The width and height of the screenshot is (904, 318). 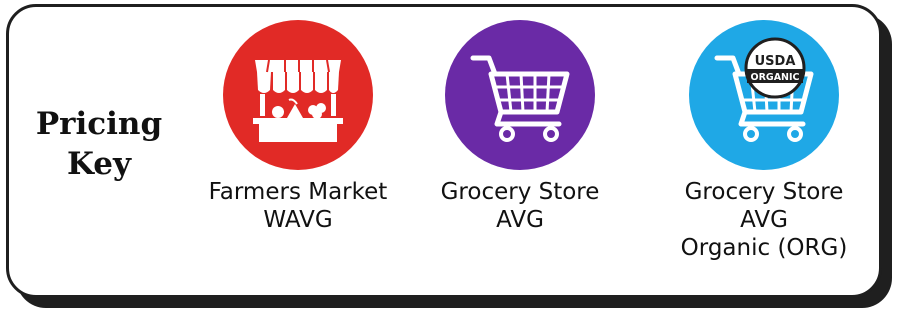 What do you see at coordinates (298, 220) in the screenshot?
I see `farmers-market-label-line-2: WAVG` at bounding box center [298, 220].